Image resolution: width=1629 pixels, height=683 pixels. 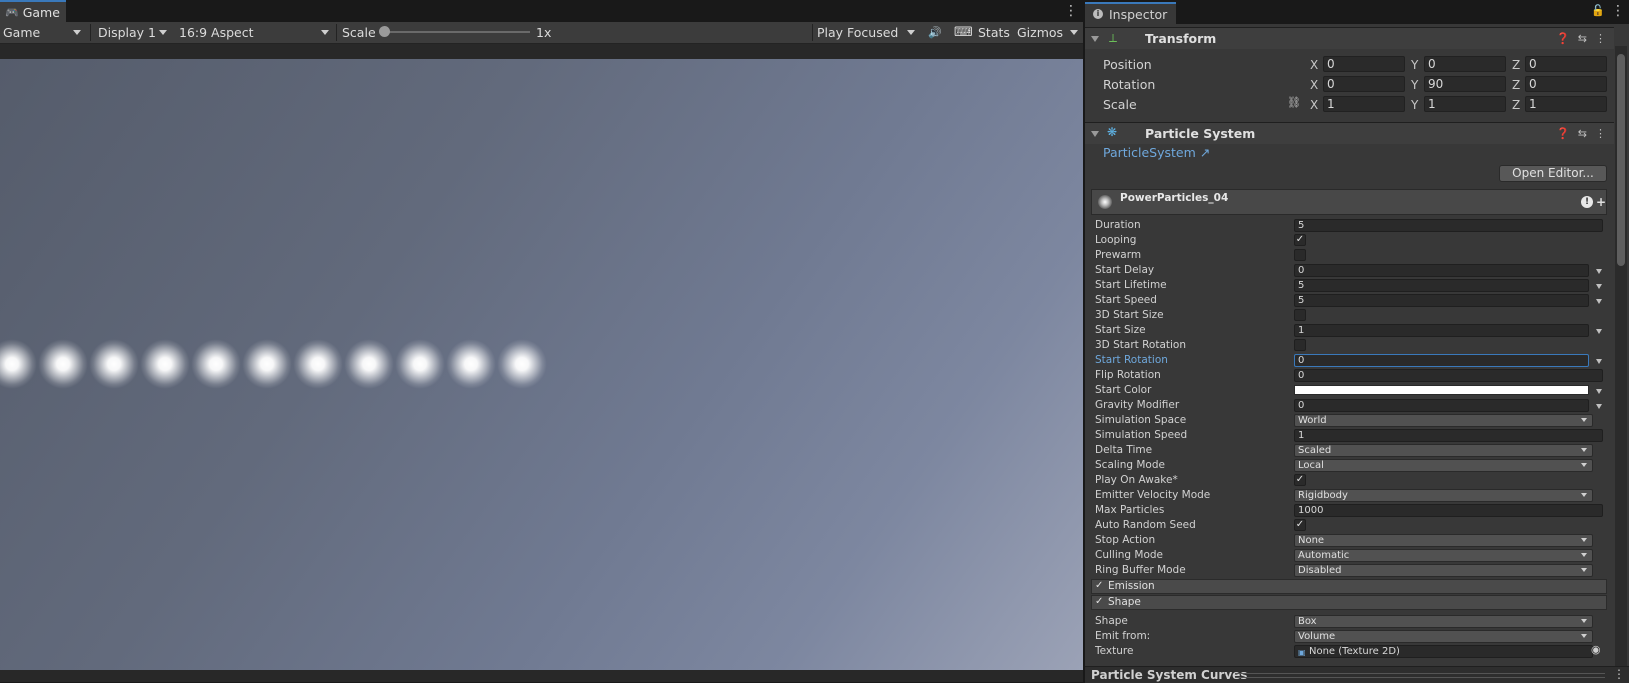 I want to click on position-y-field: 0, so click(x=1465, y=64).